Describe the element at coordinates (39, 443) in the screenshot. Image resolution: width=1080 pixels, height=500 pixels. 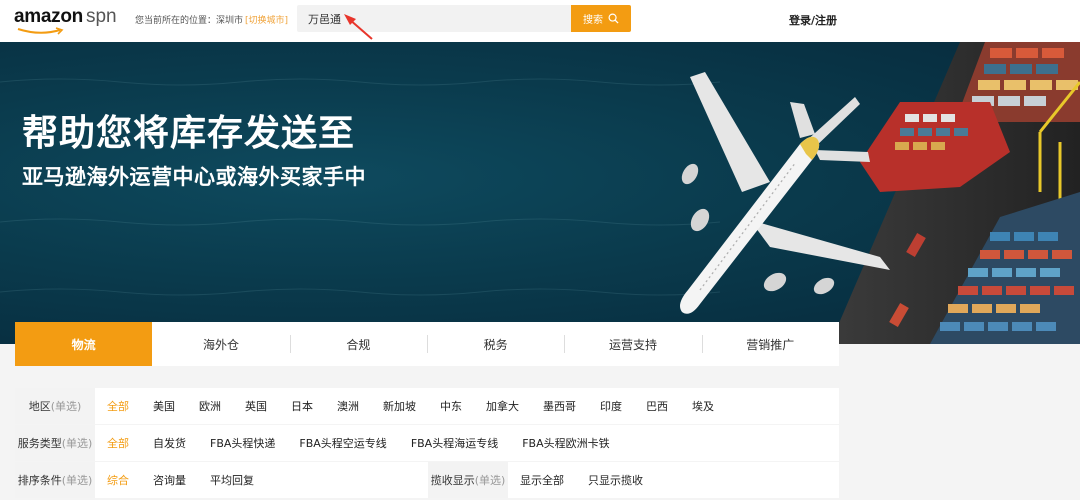
I see `filter-label-text: 服务类型` at that location.